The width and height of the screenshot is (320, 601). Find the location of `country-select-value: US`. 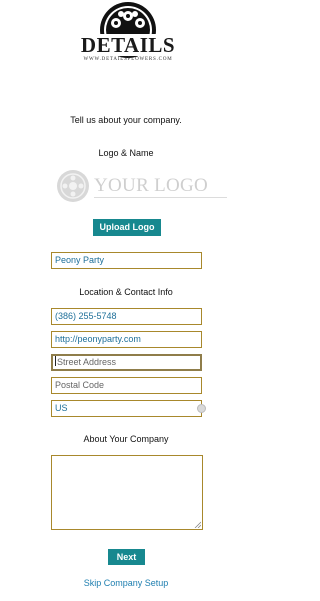

country-select-value: US is located at coordinates (61, 408).